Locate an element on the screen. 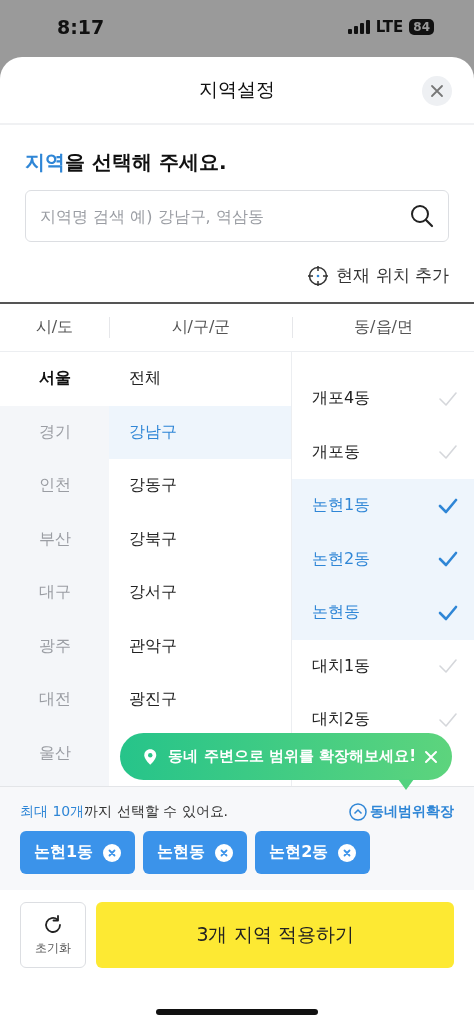 This screenshot has width=474, height=1025. sheet-title: 지역설정 is located at coordinates (237, 89).